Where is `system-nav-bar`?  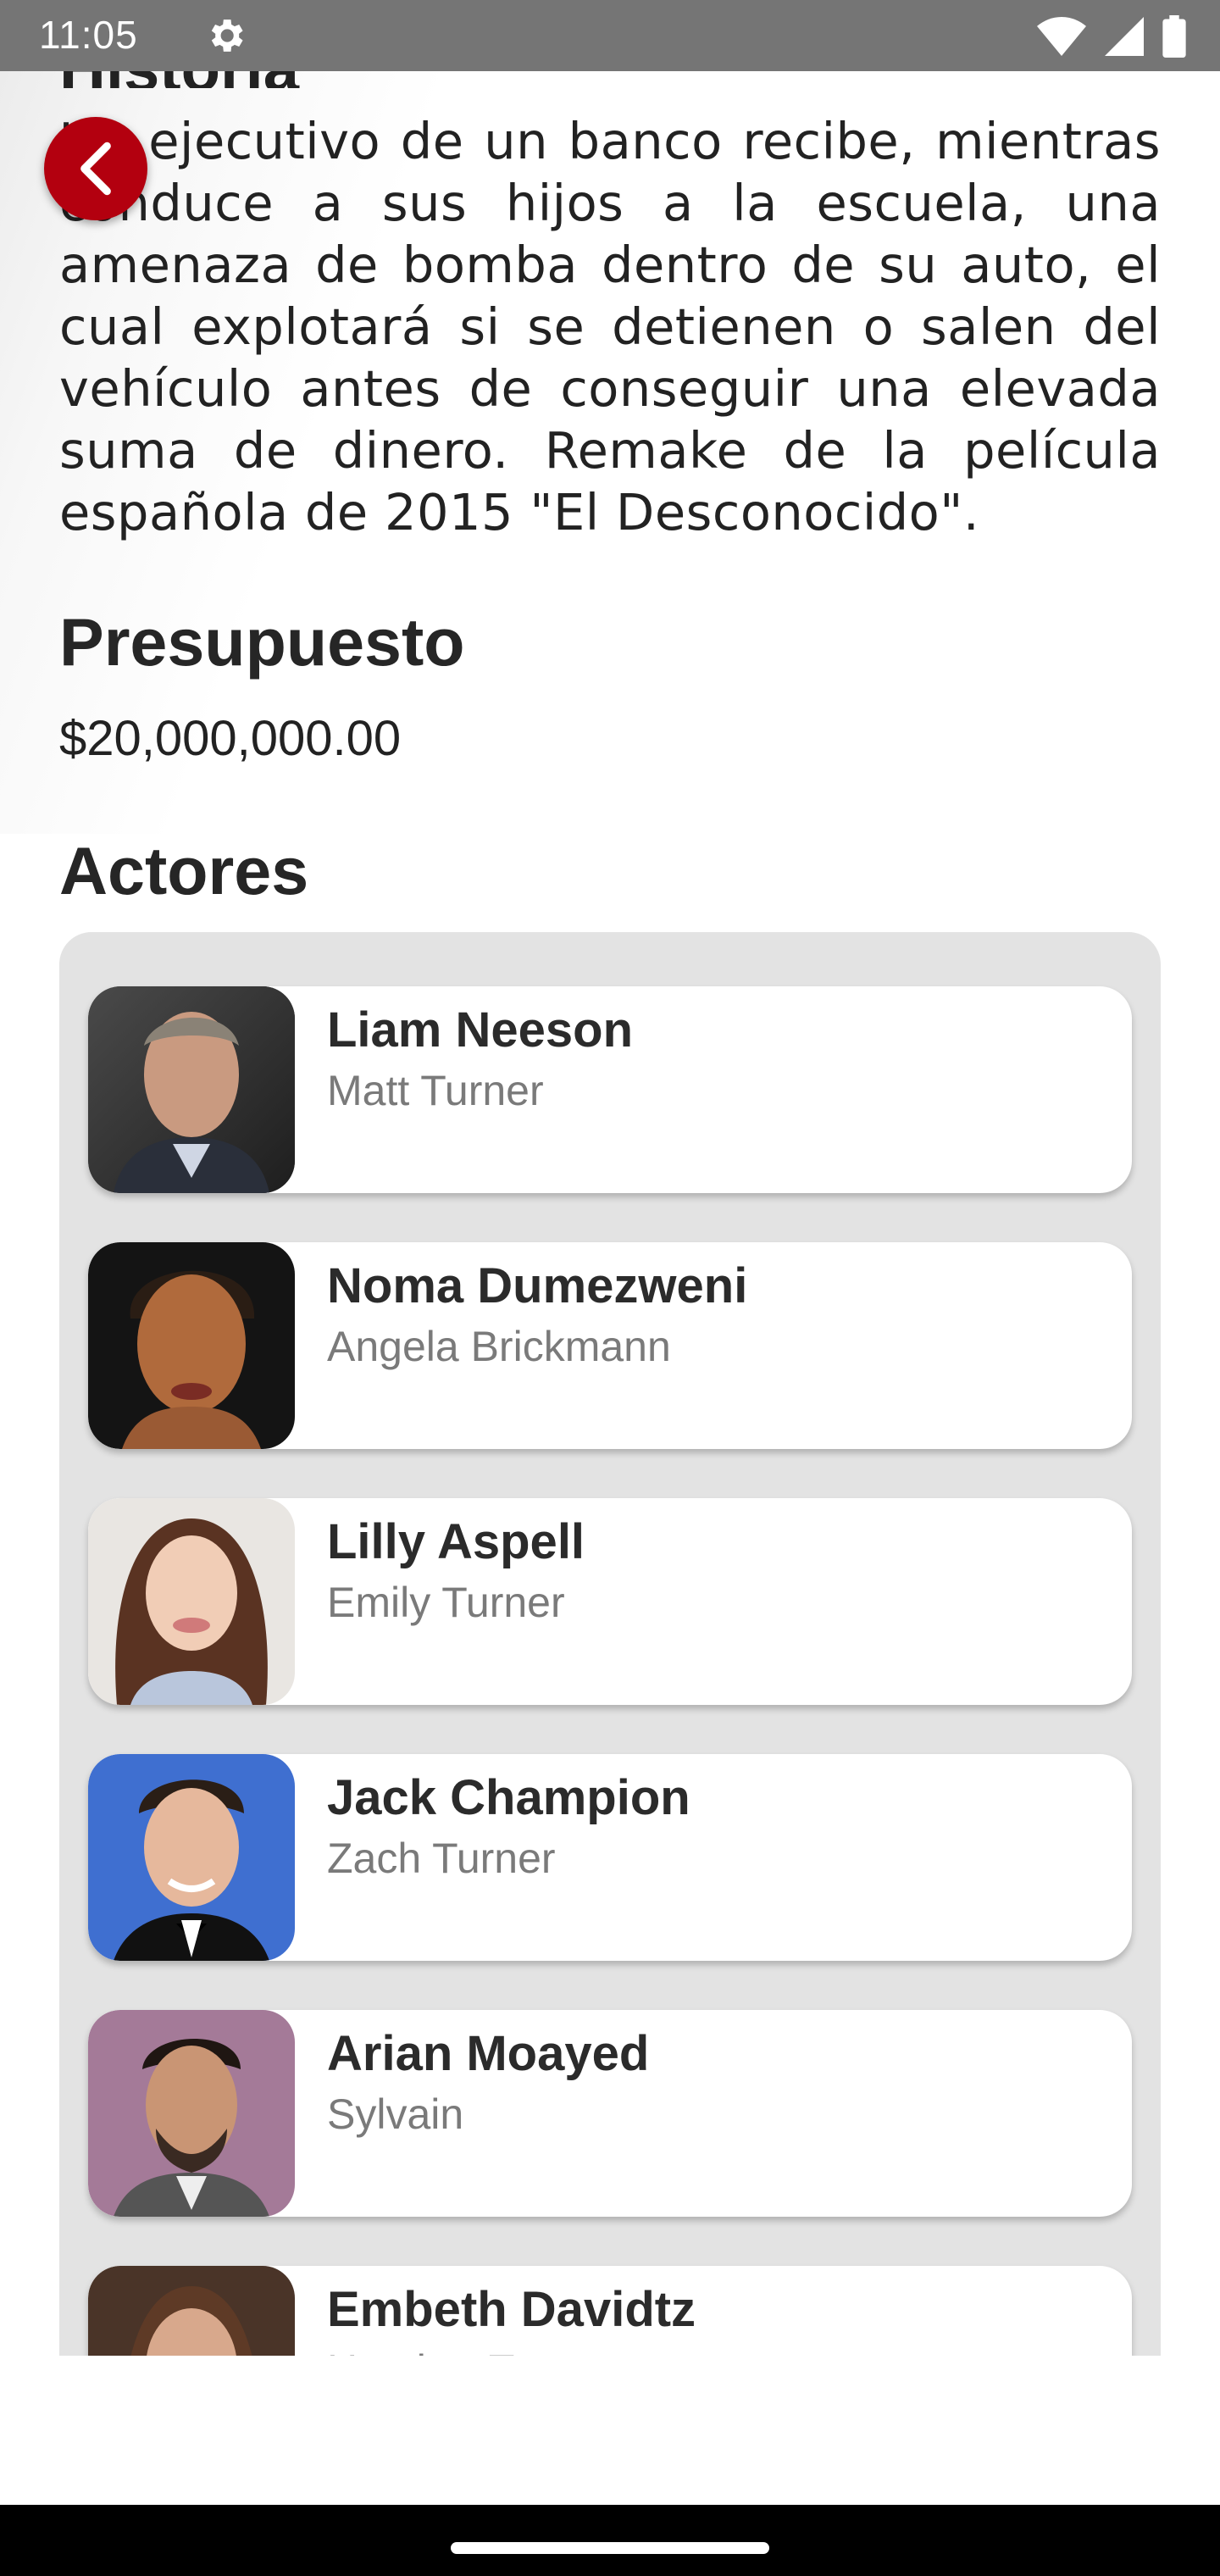
system-nav-bar is located at coordinates (610, 2540).